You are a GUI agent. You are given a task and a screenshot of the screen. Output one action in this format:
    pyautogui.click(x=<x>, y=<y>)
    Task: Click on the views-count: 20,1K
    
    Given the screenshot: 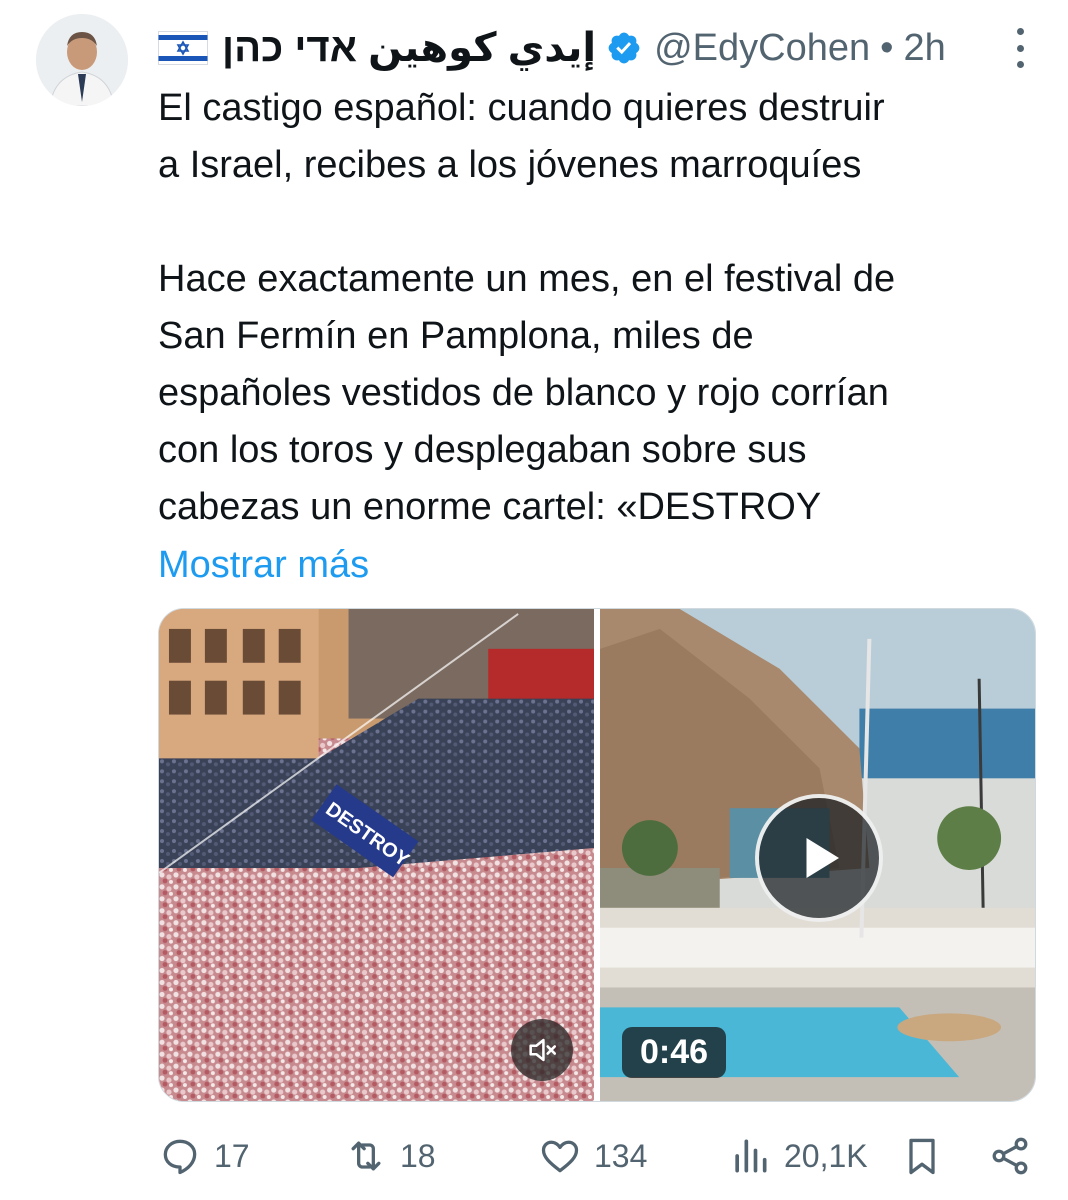 What is the action you would take?
    pyautogui.click(x=826, y=1155)
    